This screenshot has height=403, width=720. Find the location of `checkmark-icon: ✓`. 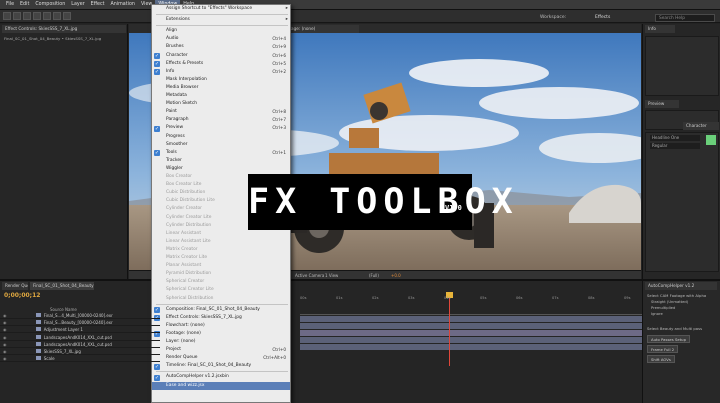

checkmark-icon: ✓ is located at coordinates (157, 55).